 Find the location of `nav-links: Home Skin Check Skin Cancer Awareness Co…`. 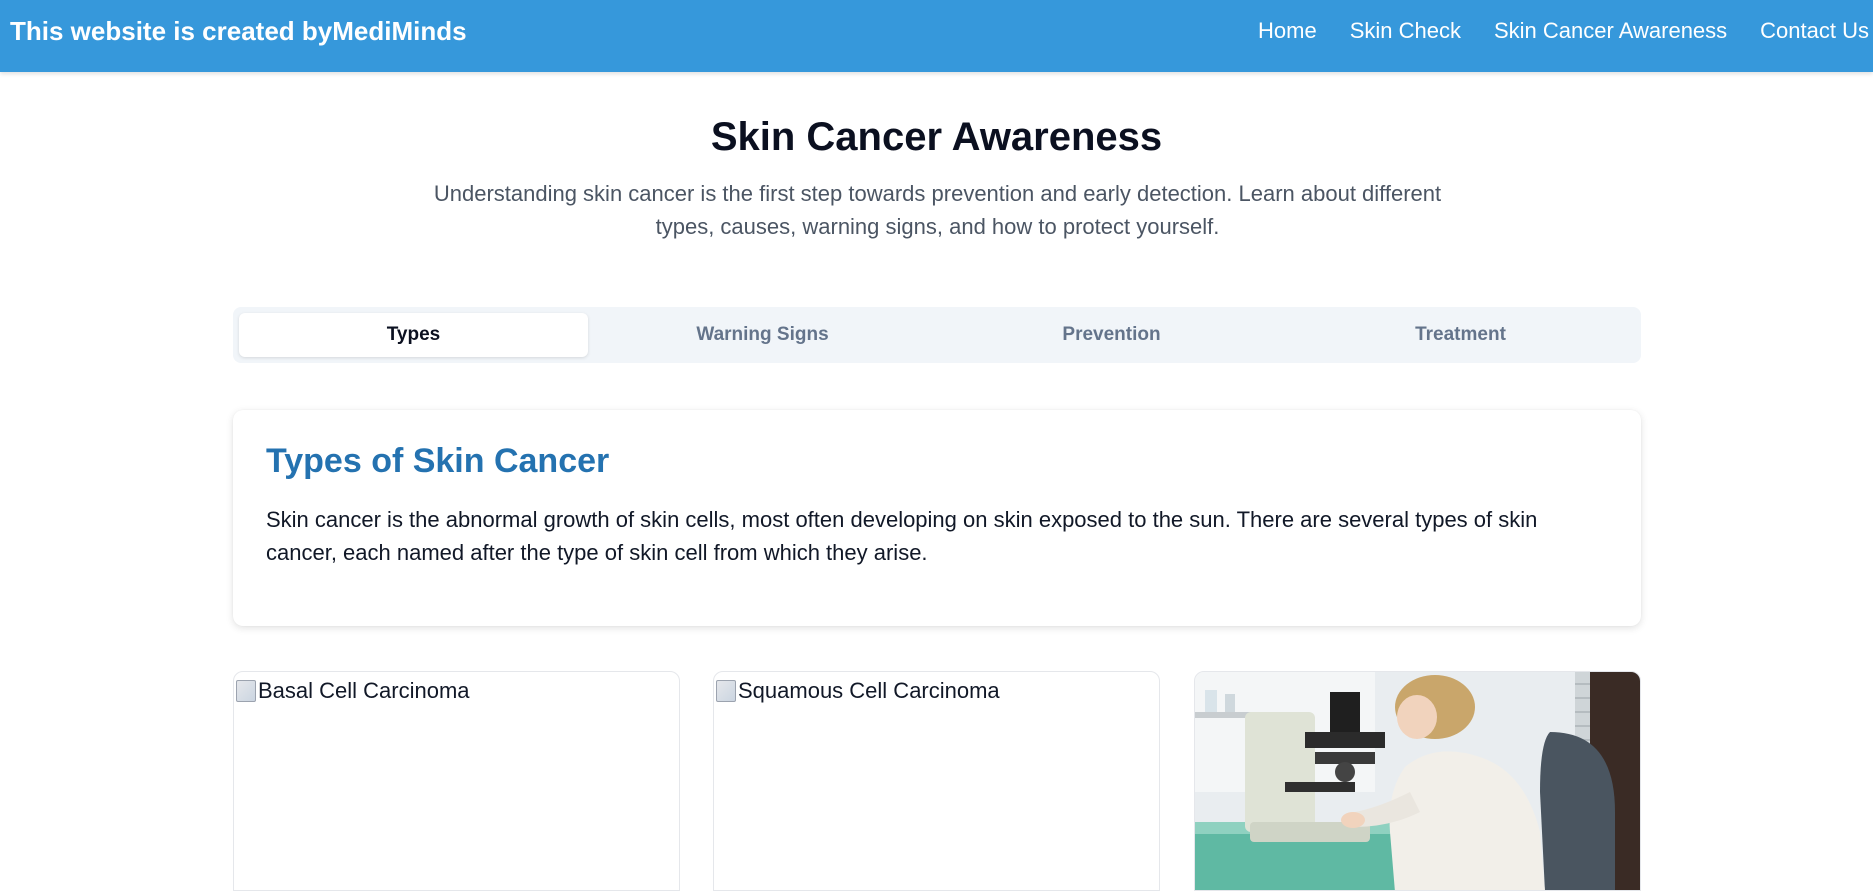

nav-links: Home Skin Check Skin Cancer Awareness Co… is located at coordinates (1563, 31).